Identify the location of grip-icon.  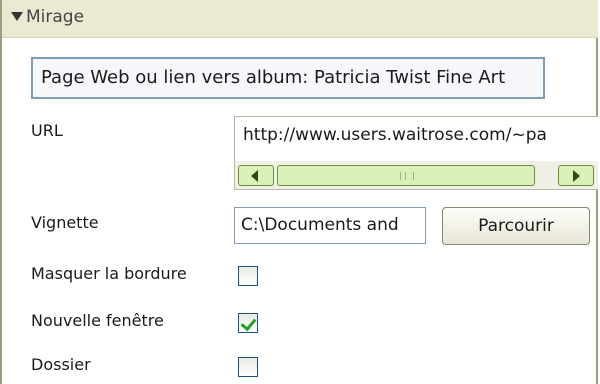
(407, 176).